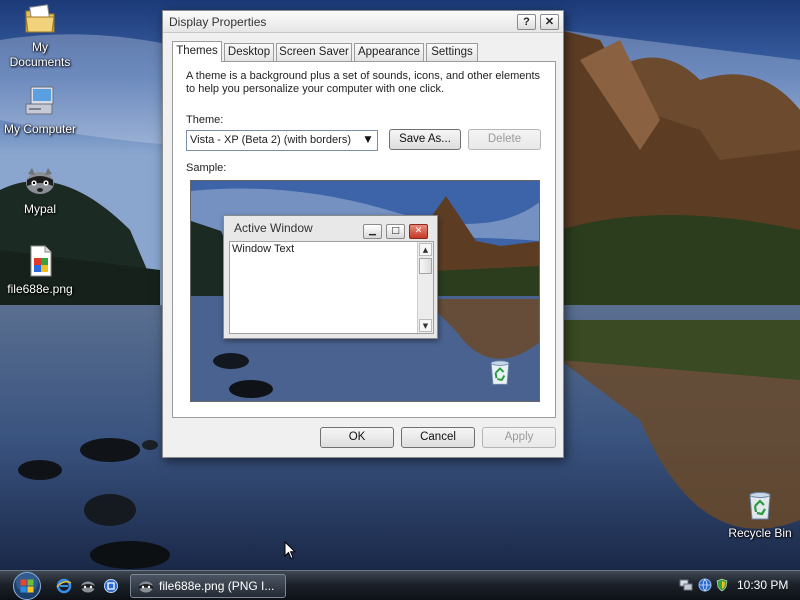  I want to click on desktop-icon-label: My Computer, so click(40, 129).